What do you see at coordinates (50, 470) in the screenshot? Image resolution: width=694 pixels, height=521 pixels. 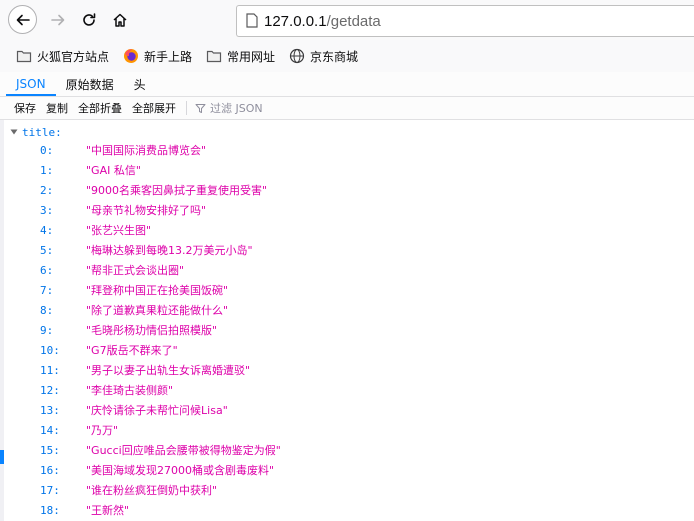 I see `json-index: 16:` at bounding box center [50, 470].